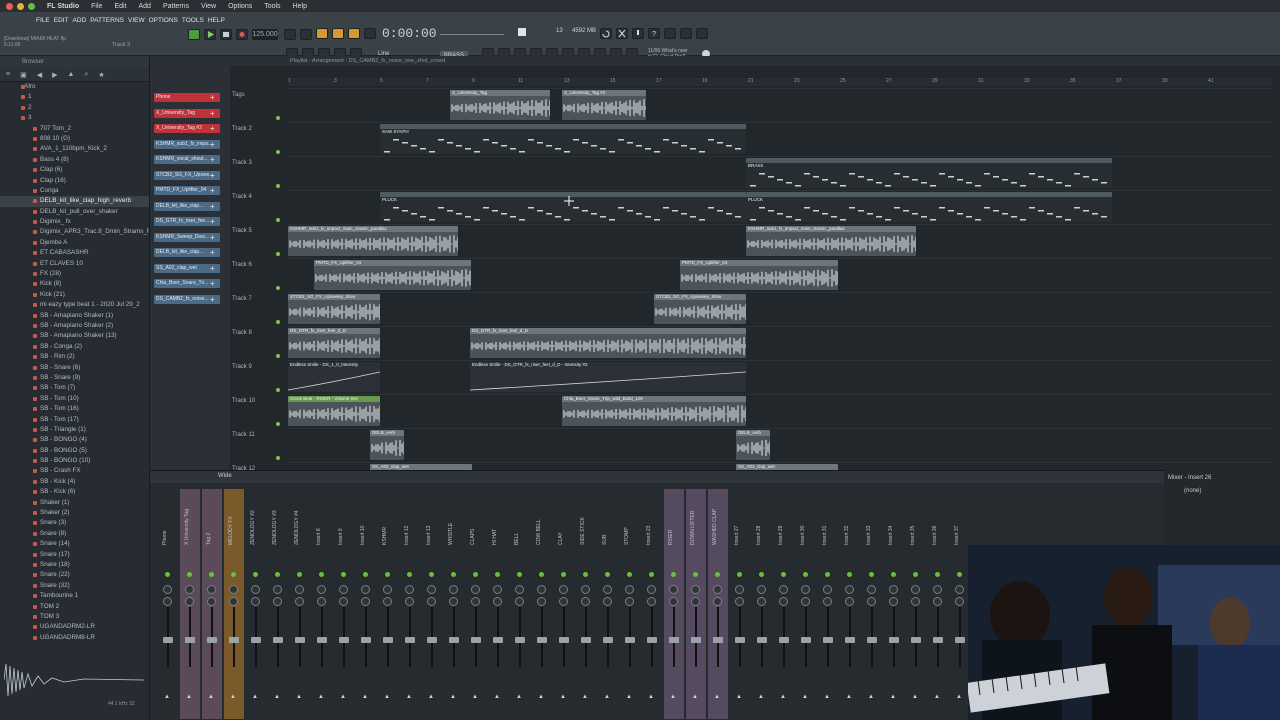 The width and height of the screenshot is (1280, 720). What do you see at coordinates (334, 377) in the screenshot?
I see `playlist-clip: Endless Smile - DS_1_0_Intensity` at bounding box center [334, 377].